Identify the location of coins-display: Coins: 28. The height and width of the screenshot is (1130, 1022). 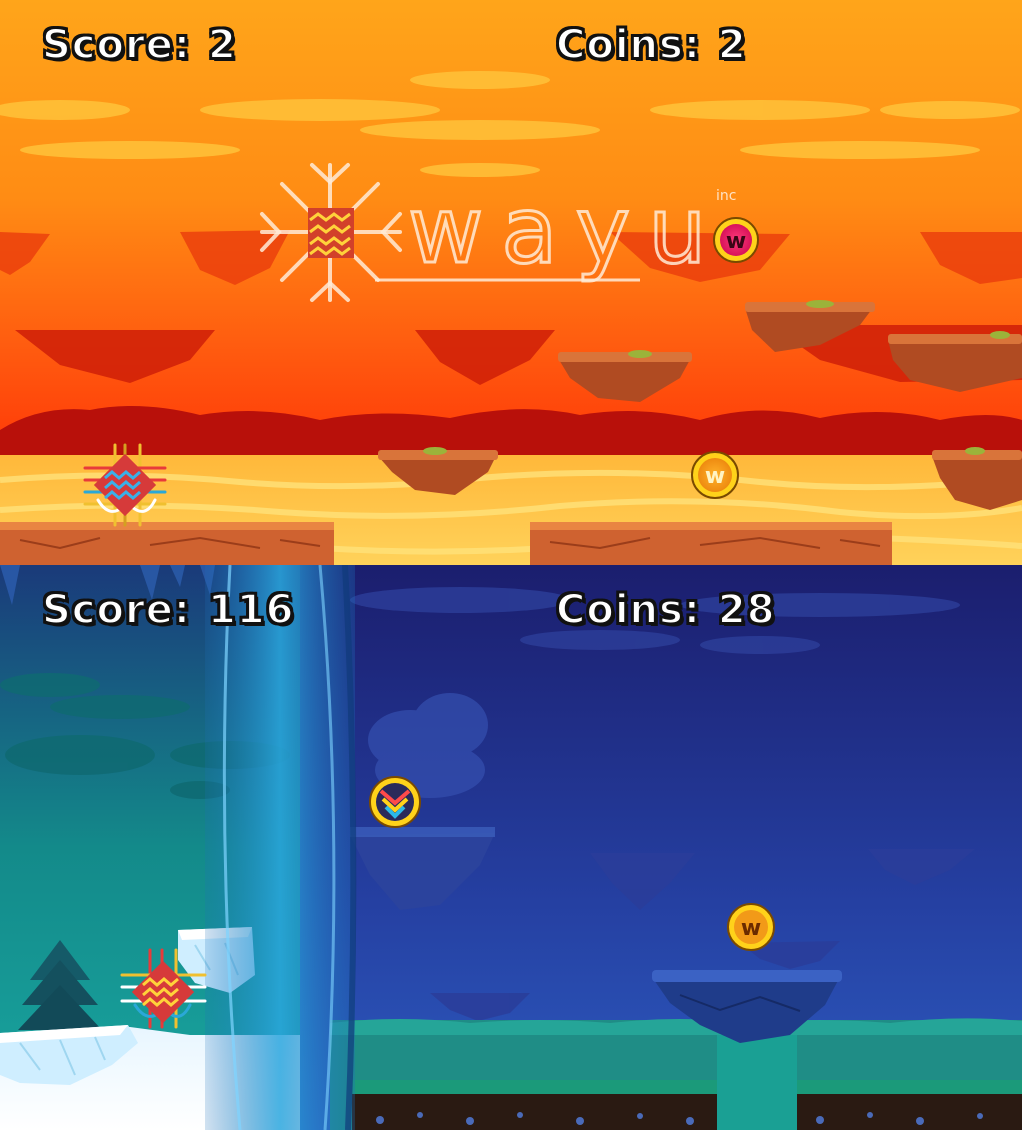
(665, 610).